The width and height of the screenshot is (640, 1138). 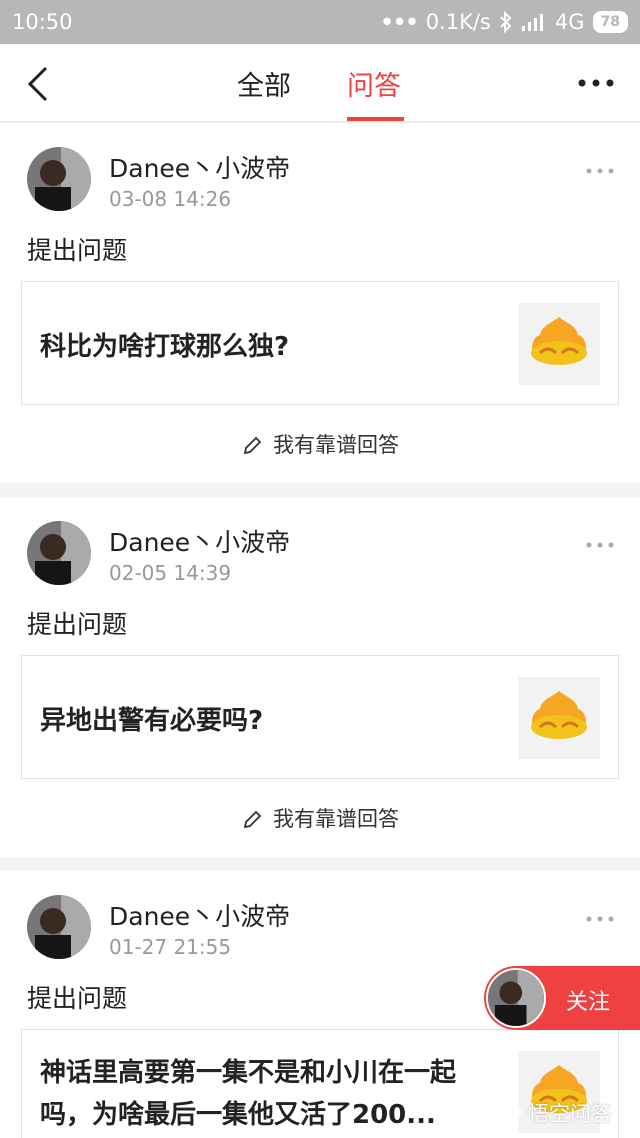 I want to click on network-speed: 0.1K/s, so click(x=458, y=22).